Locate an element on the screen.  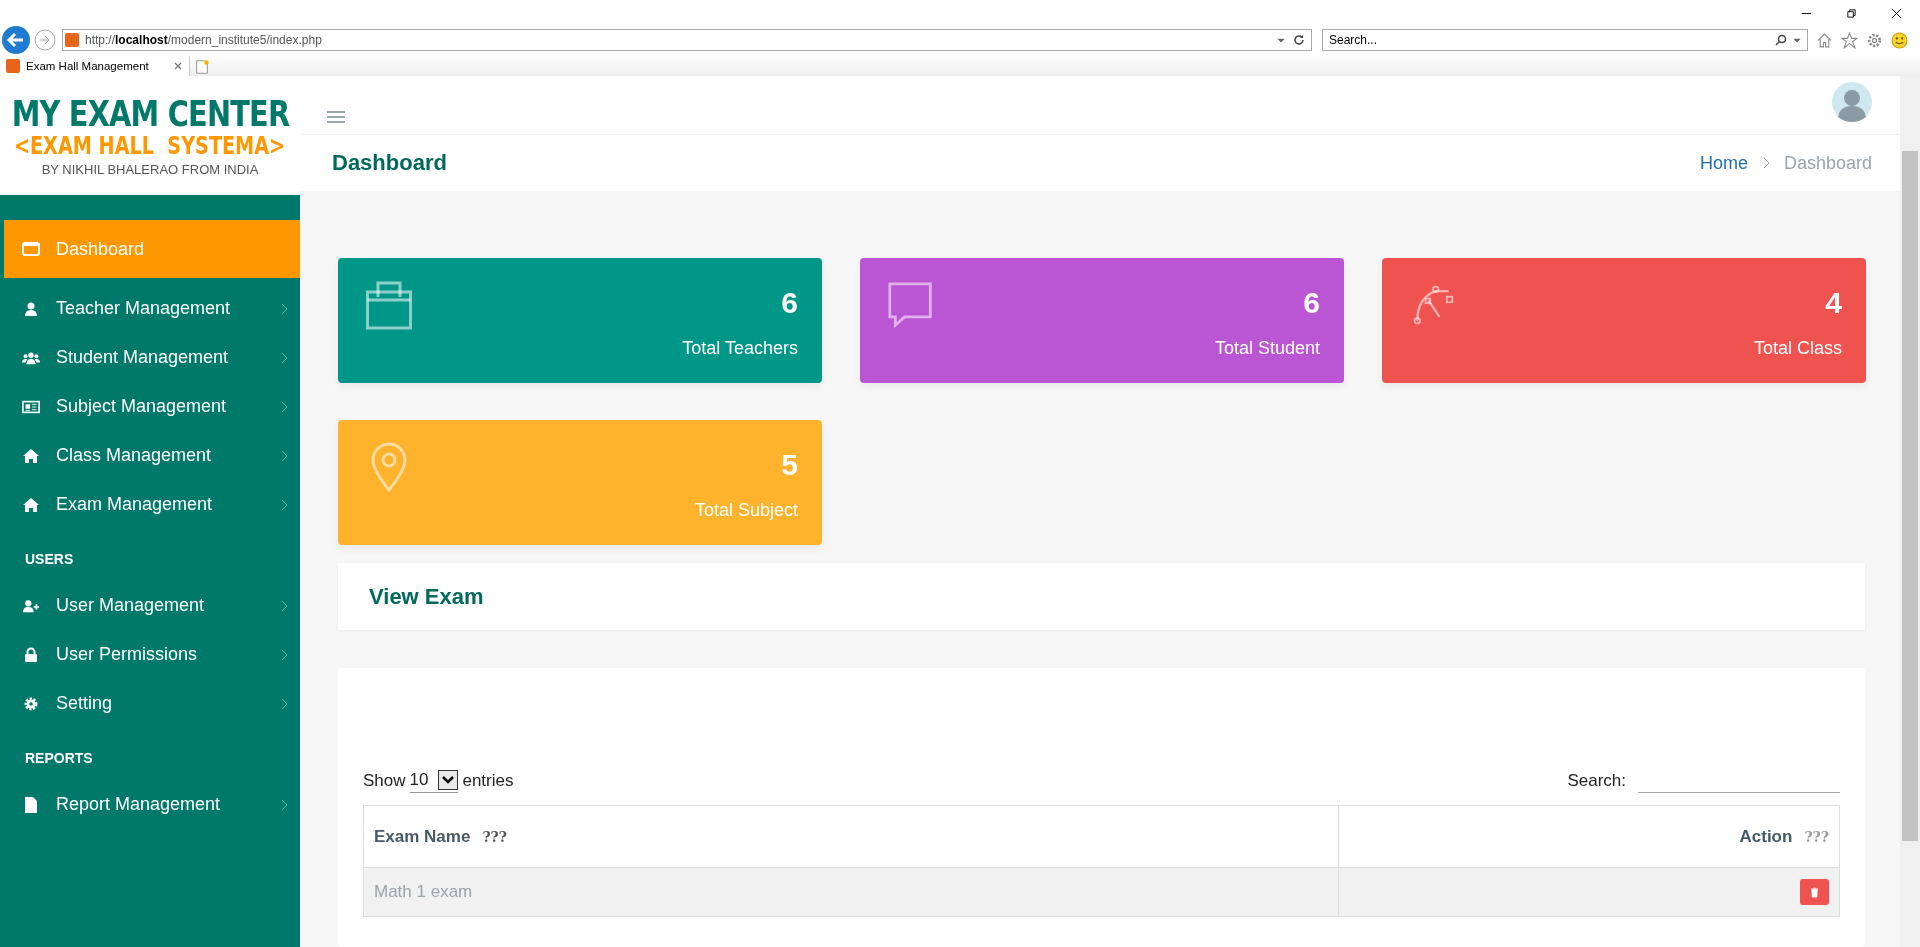
address-text: http://localhost/modern_institute5/index.php is located at coordinates (204, 40).